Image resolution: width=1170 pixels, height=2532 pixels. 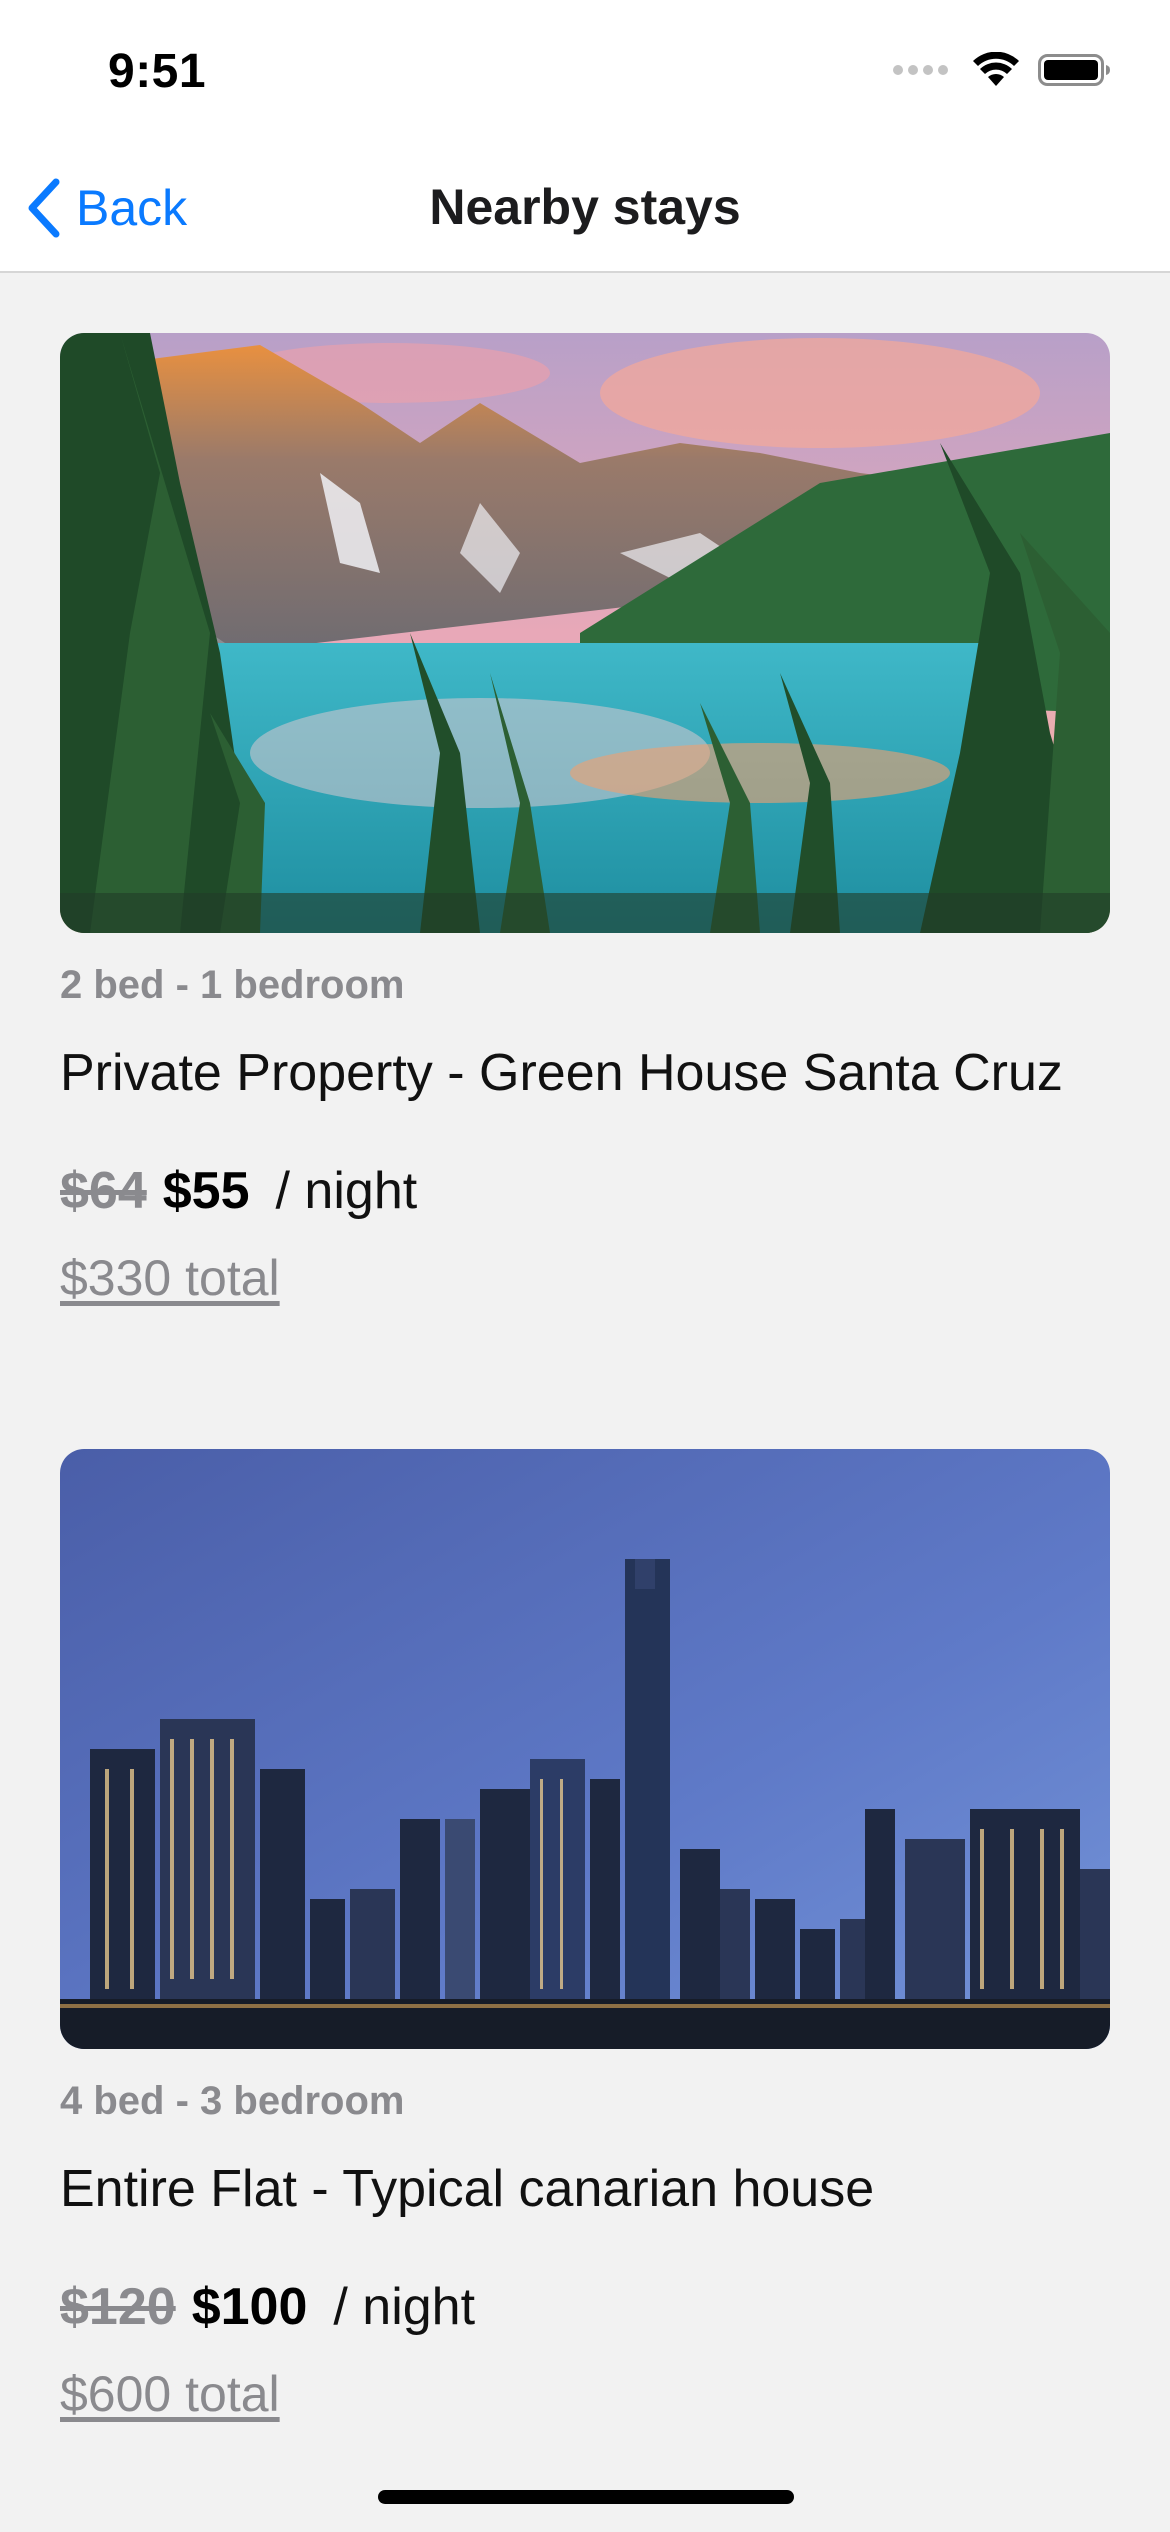 I want to click on home-indicator, so click(x=586, y=2497).